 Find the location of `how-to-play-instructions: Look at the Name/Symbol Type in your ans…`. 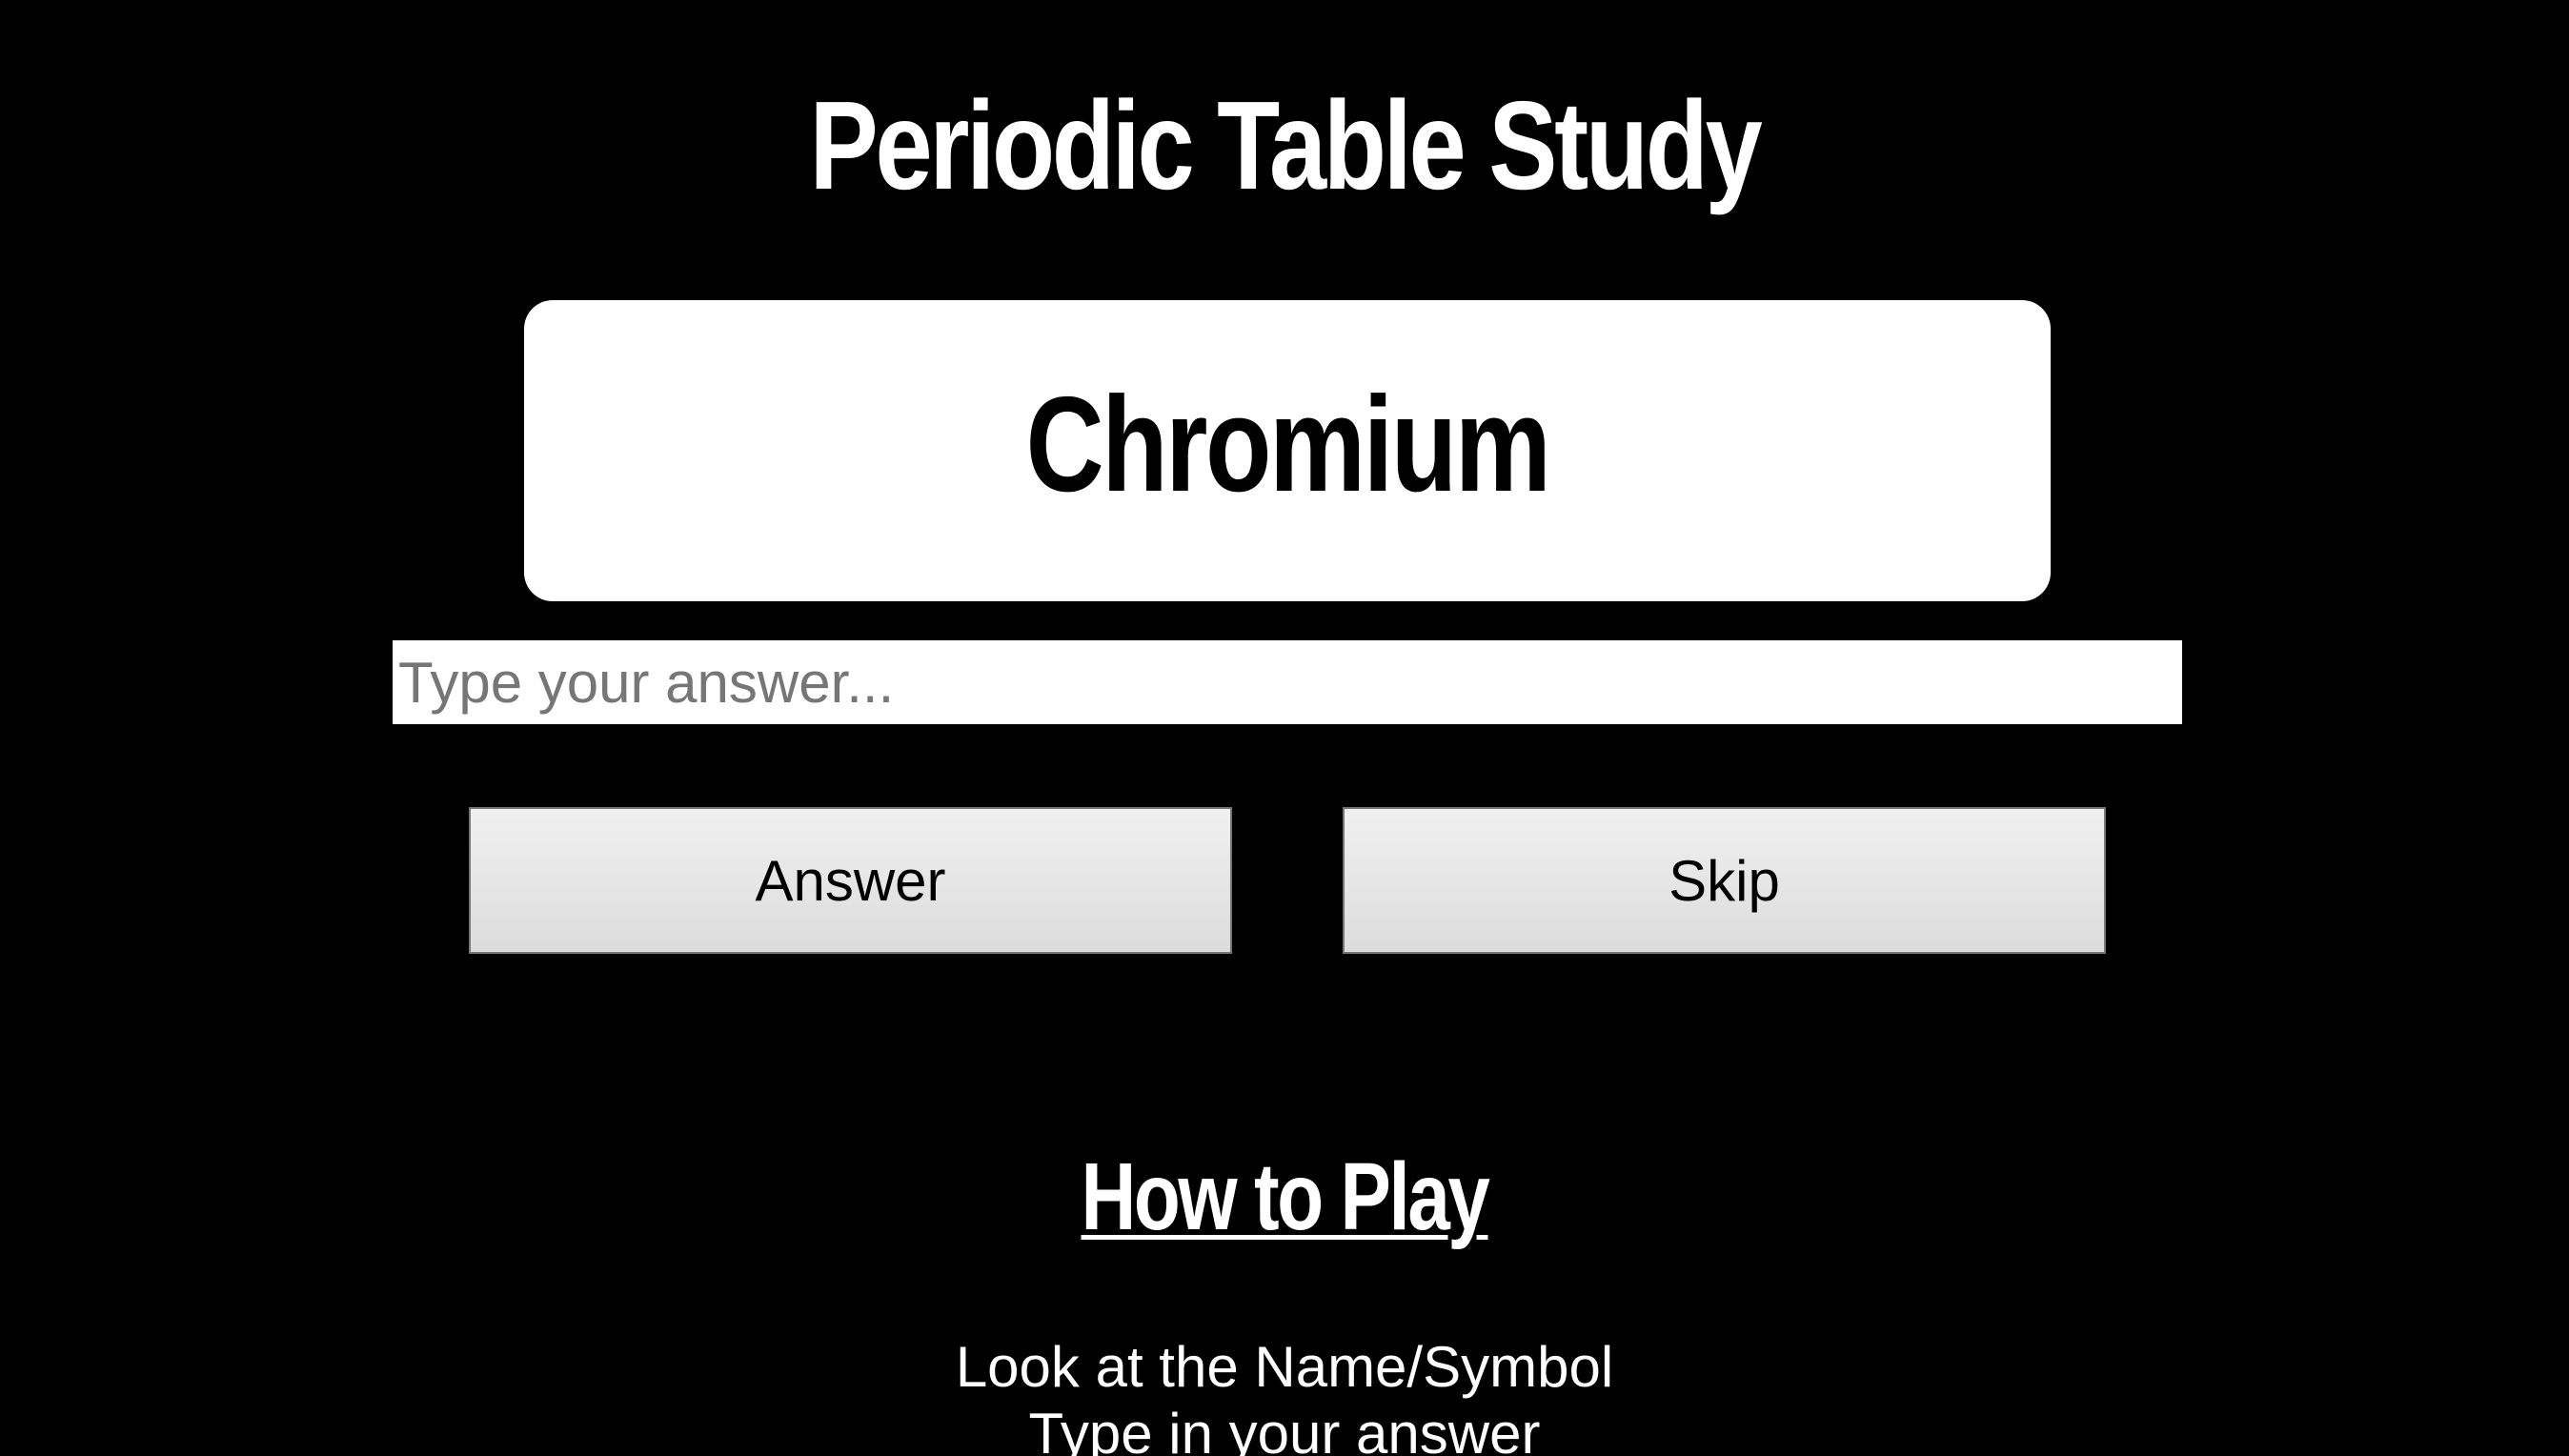

how-to-play-instructions: Look at the Name/Symbol Type in your ans… is located at coordinates (1284, 1395).